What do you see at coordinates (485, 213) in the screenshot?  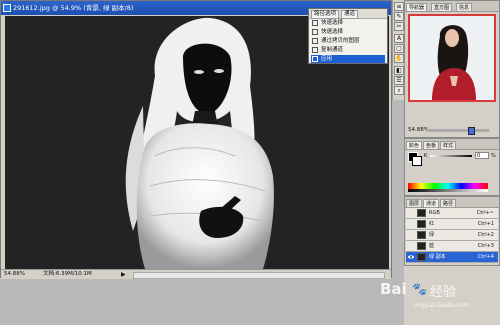 I see `channel-shortcut: Ctrl+~` at bounding box center [485, 213].